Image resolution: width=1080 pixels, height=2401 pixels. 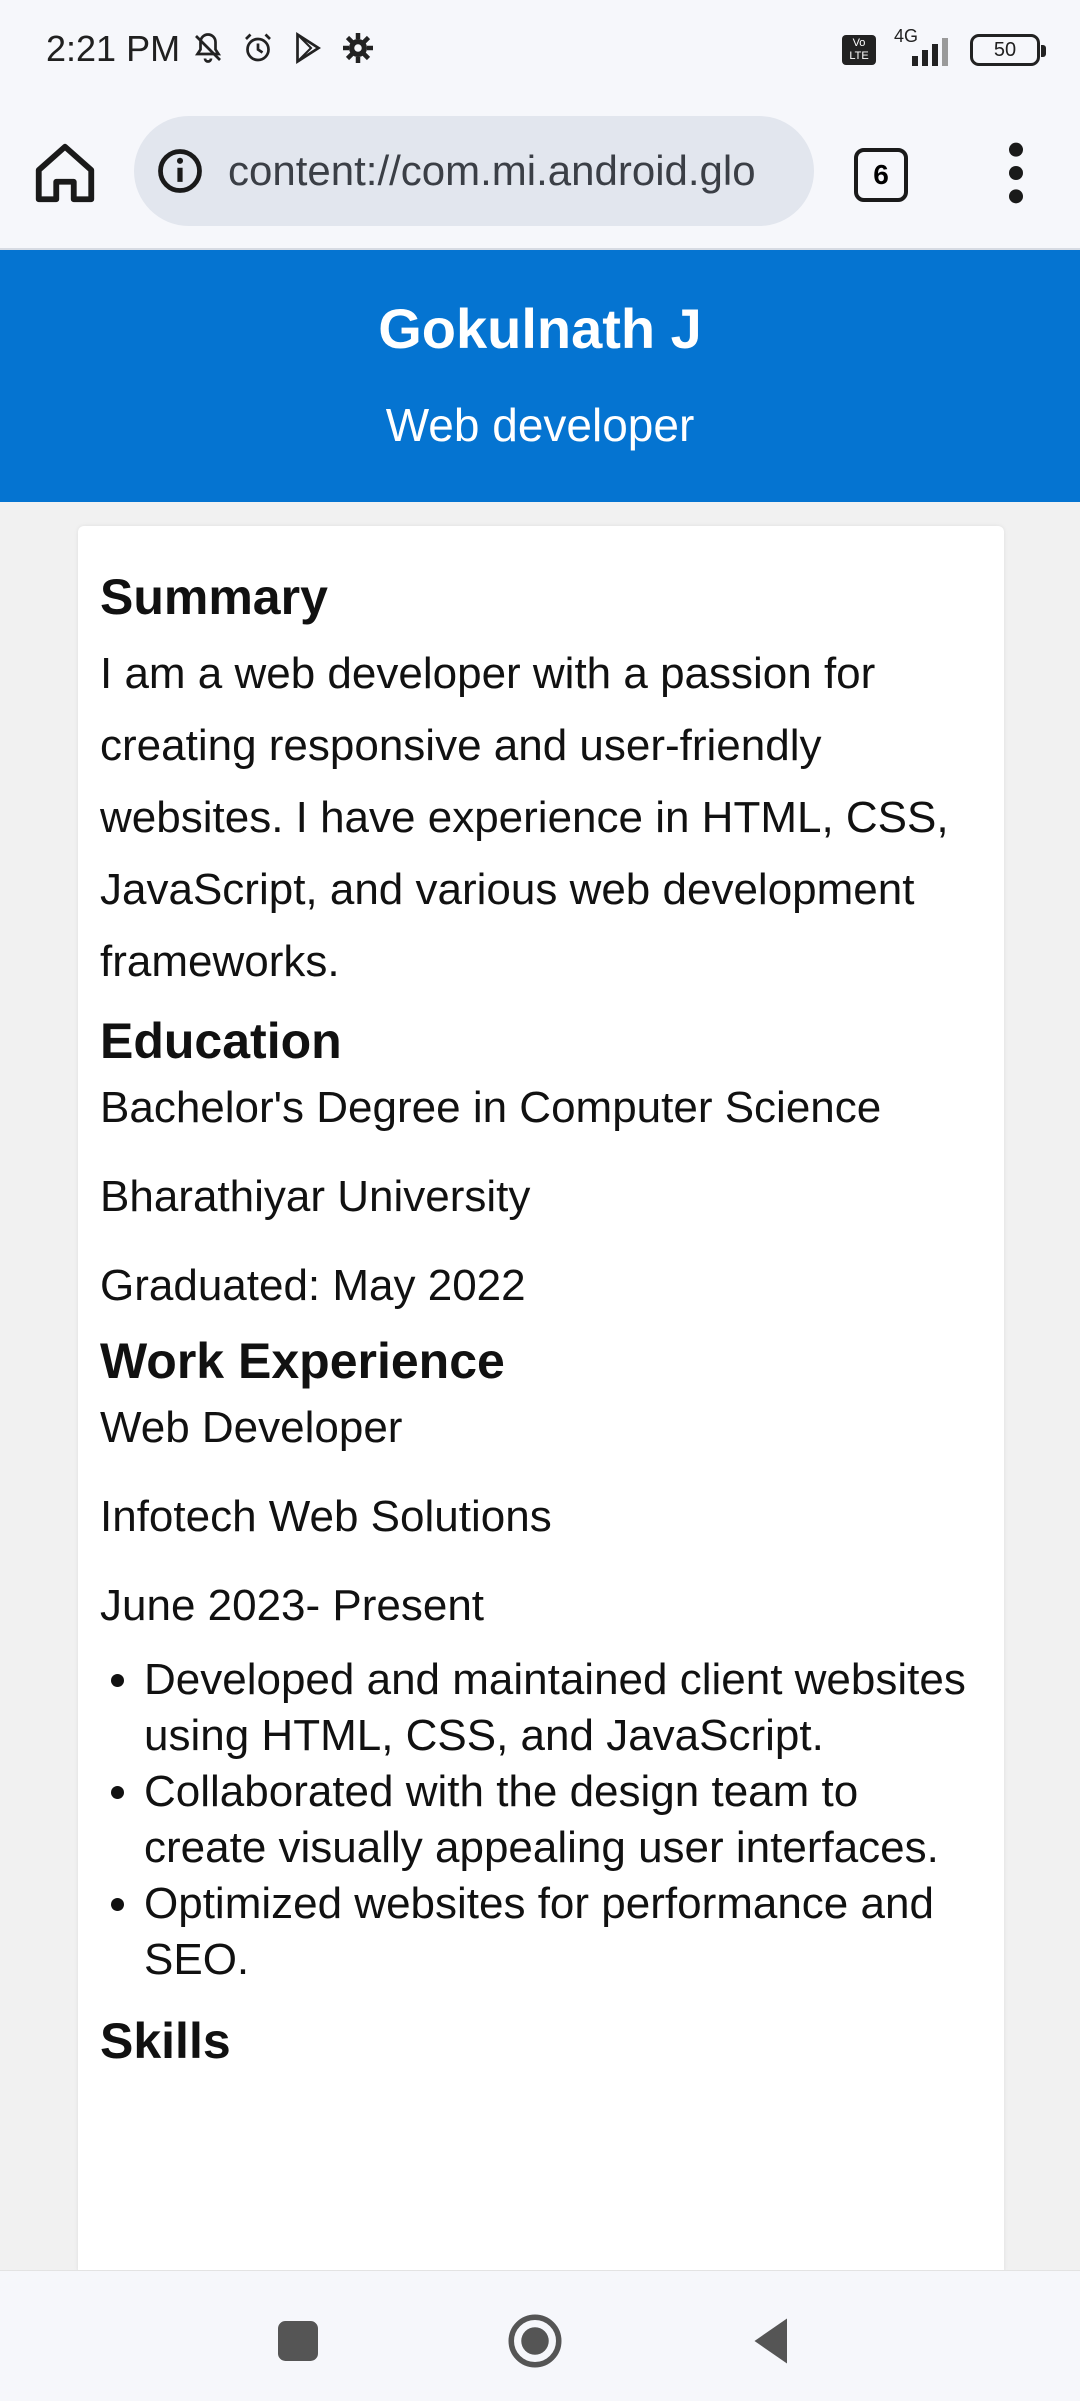 What do you see at coordinates (1016, 173) in the screenshot?
I see `more-options-icon` at bounding box center [1016, 173].